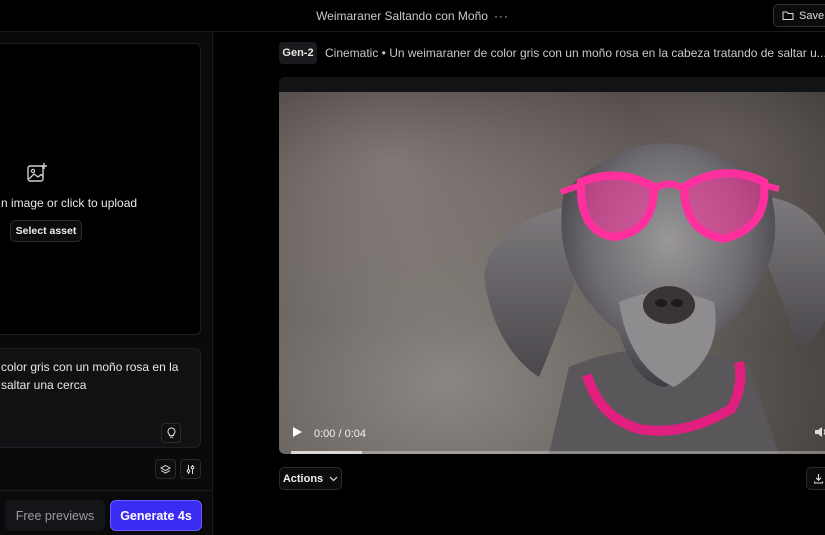 The height and width of the screenshot is (535, 825). Describe the element at coordinates (100, 189) in the screenshot. I see `image-upload-dropzone: n image or click to upload Select asset` at that location.